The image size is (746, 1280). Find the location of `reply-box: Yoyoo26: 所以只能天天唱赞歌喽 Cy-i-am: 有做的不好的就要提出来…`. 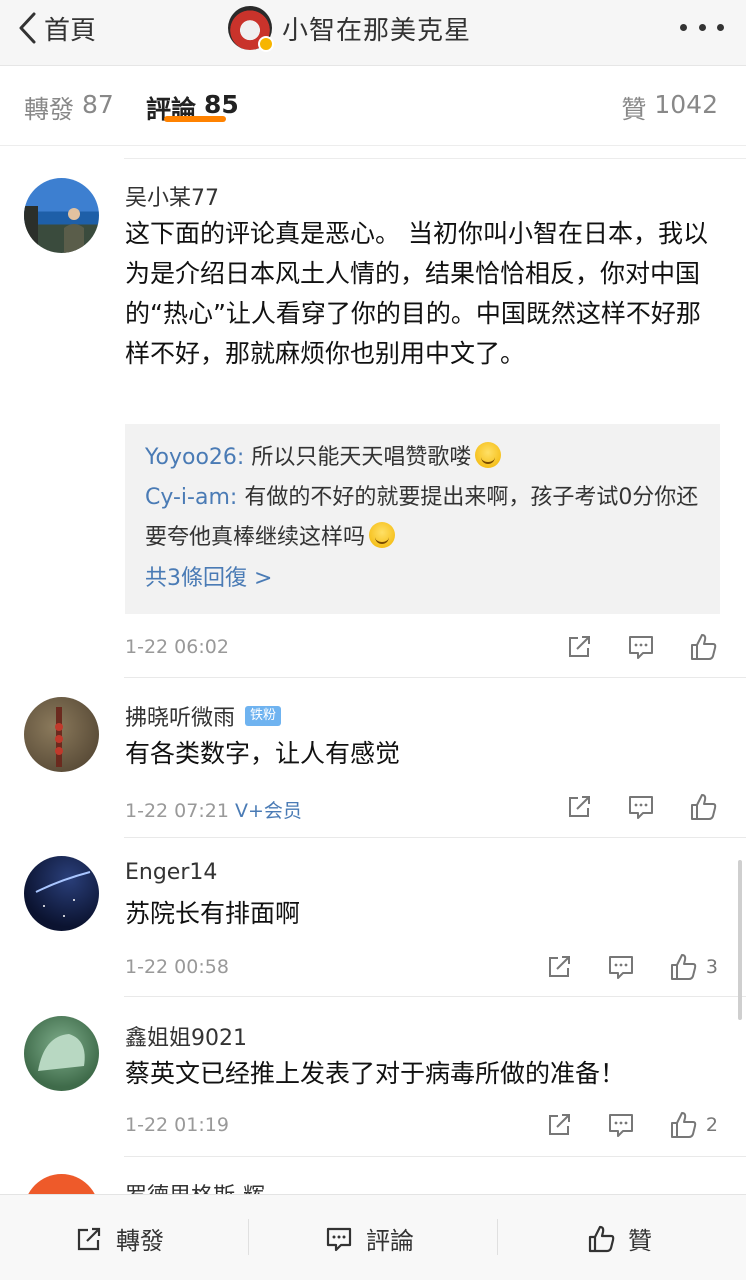

reply-box: Yoyoo26: 所以只能天天唱赞歌喽 Cy-i-am: 有做的不好的就要提出来… is located at coordinates (422, 519).